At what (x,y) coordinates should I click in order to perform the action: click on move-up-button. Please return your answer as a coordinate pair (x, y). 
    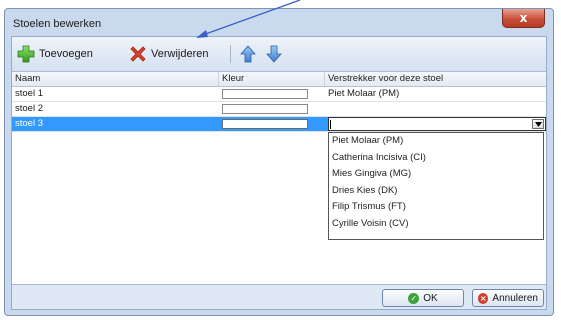
    Looking at the image, I should click on (248, 54).